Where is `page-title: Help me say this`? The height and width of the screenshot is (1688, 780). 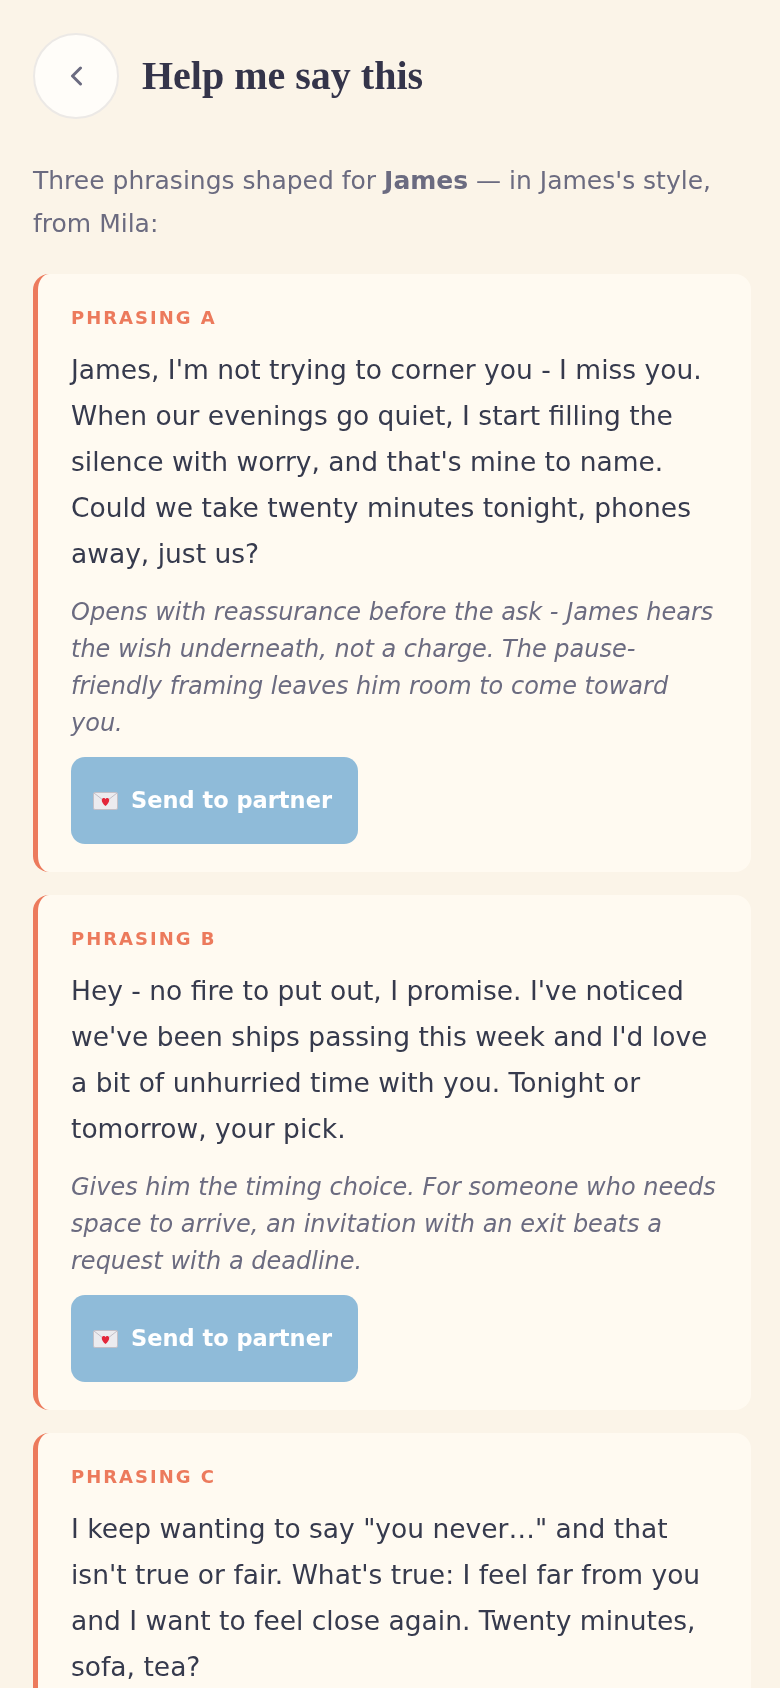
page-title: Help me say this is located at coordinates (283, 76).